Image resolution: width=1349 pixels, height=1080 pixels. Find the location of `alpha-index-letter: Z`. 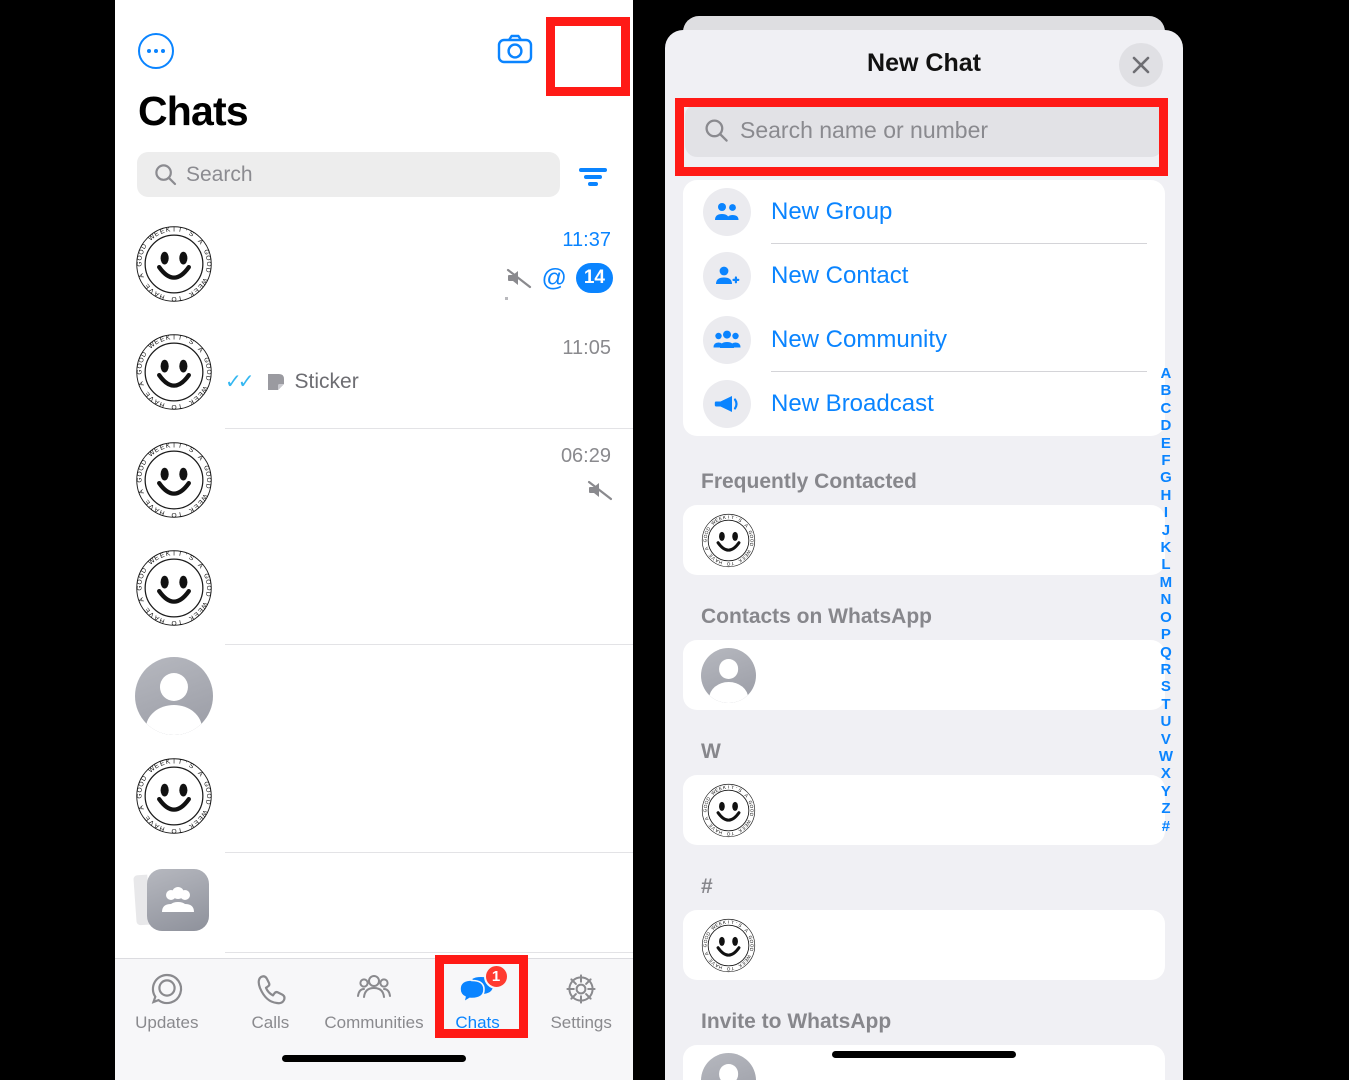

alpha-index-letter: Z is located at coordinates (1165, 808).